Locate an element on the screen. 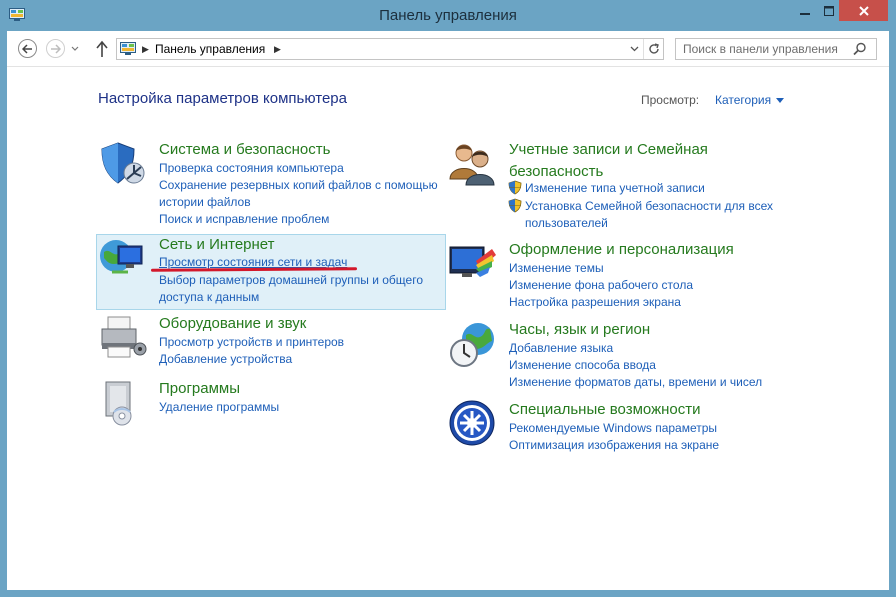 Image resolution: width=896 pixels, height=597 pixels. navigation-bar: ▶ Панель управления ▶ is located at coordinates (448, 49).